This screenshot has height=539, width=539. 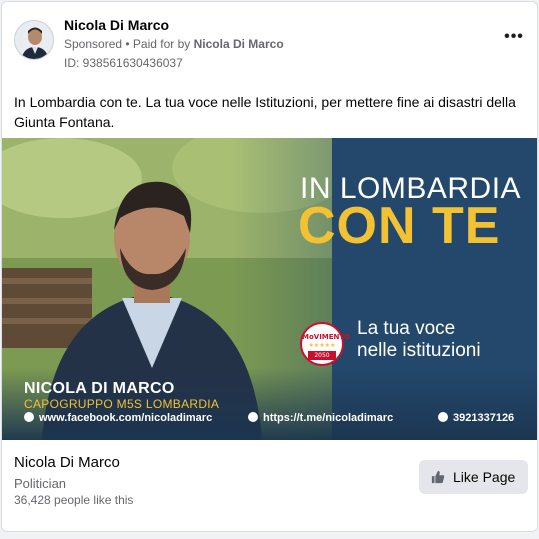 What do you see at coordinates (399, 226) in the screenshot?
I see `ad-headline-line2: CON TE` at bounding box center [399, 226].